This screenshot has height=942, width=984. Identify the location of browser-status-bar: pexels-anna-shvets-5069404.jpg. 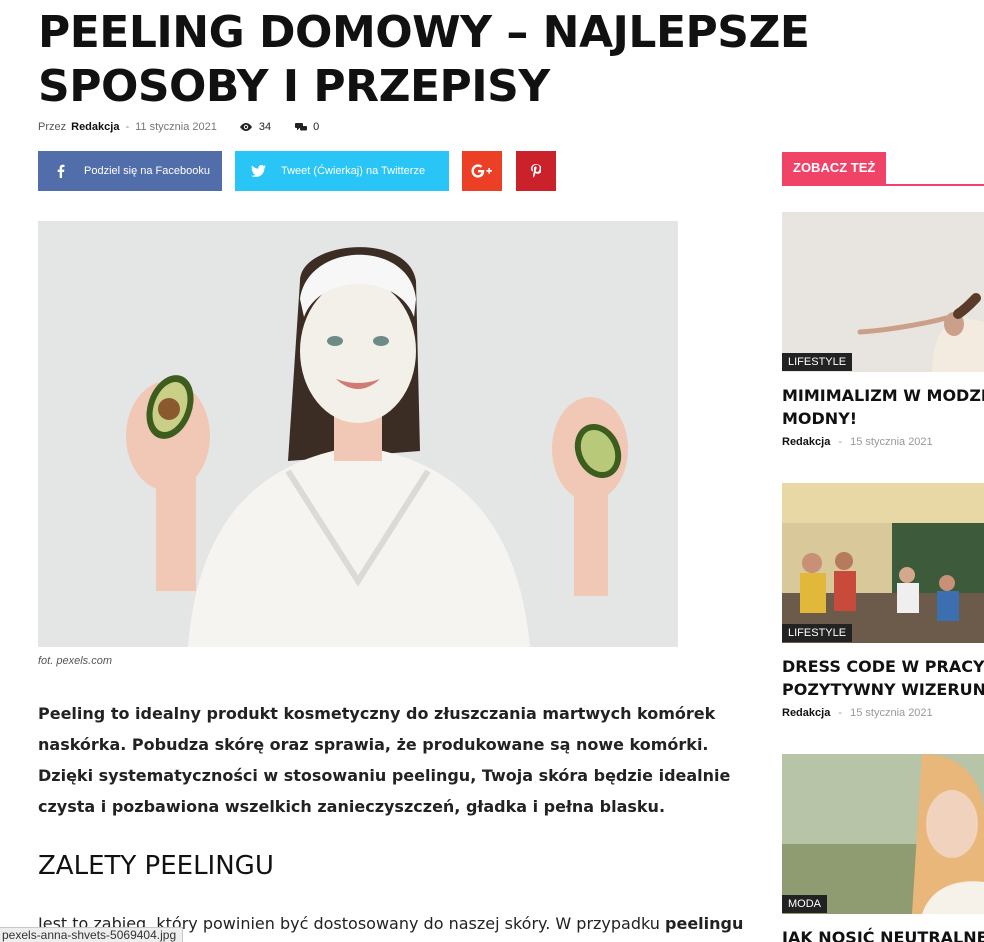
(92, 934).